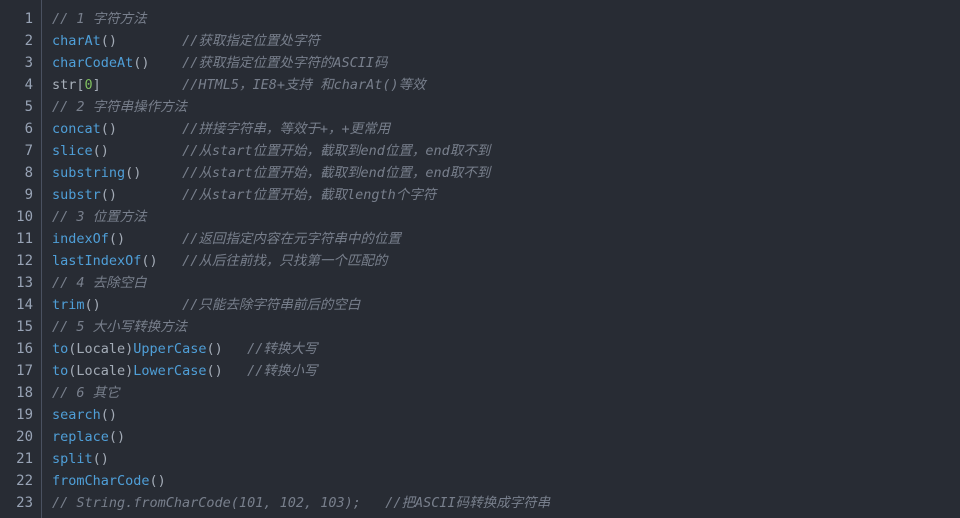  I want to click on line-number: 14, so click(24, 305).